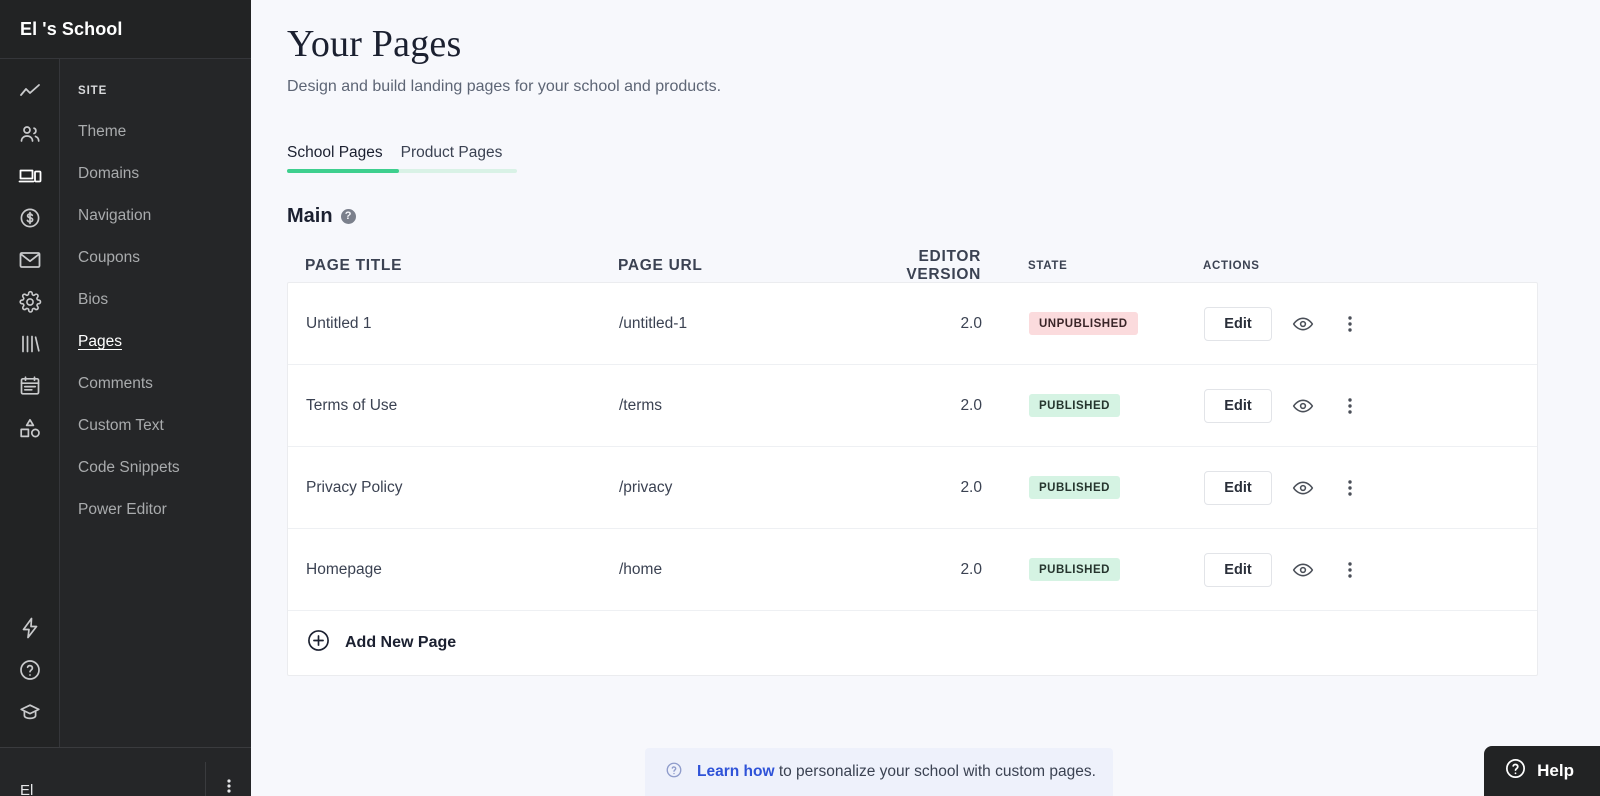 The height and width of the screenshot is (796, 1600). Describe the element at coordinates (912, 406) in the screenshot. I see `table-row: Terms of Use /terms 2.0 PUBLISHED Edit` at that location.